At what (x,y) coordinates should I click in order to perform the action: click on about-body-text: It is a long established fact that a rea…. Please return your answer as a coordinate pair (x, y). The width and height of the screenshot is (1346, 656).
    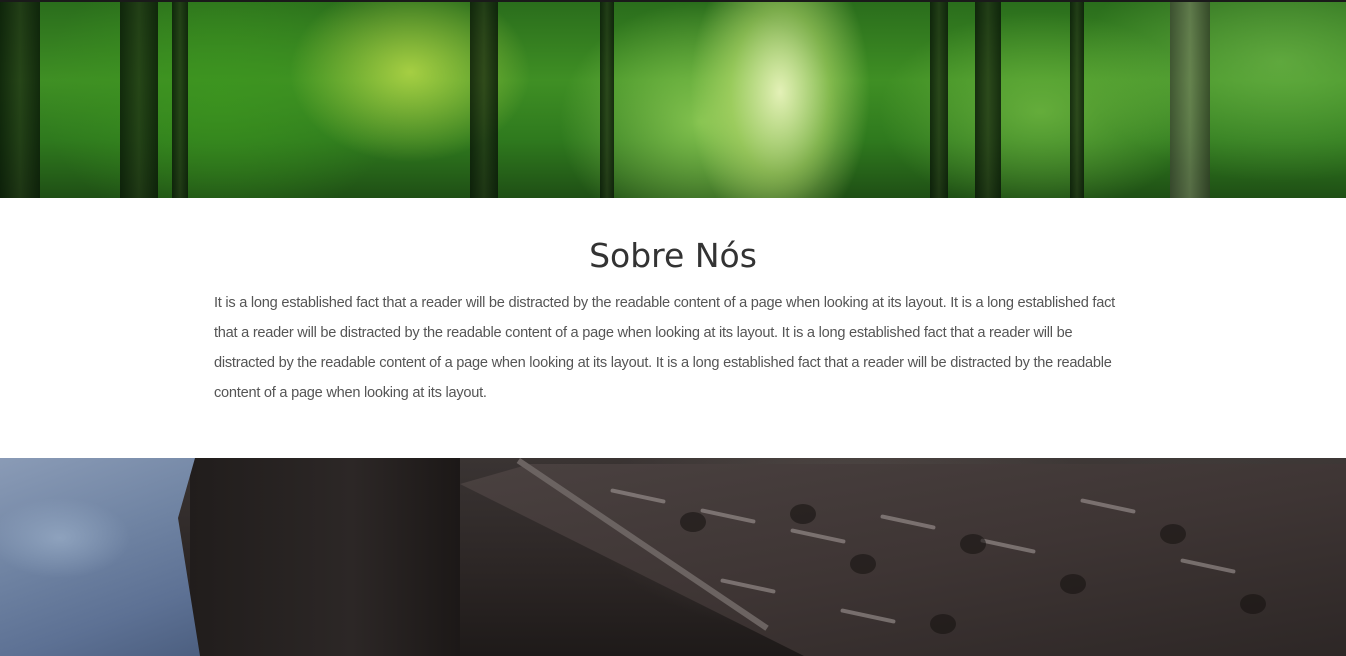
    Looking at the image, I should click on (664, 348).